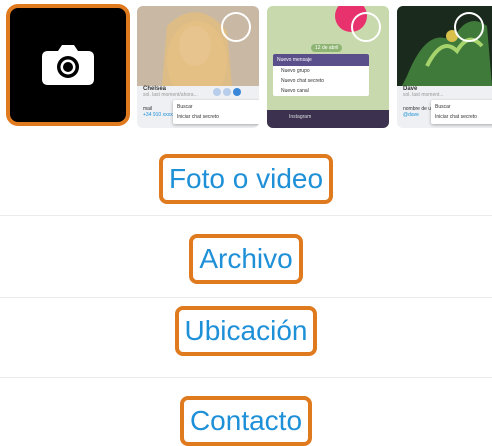 This screenshot has height=446, width=492. Describe the element at coordinates (237, 92) in the screenshot. I see `more-icon` at that location.